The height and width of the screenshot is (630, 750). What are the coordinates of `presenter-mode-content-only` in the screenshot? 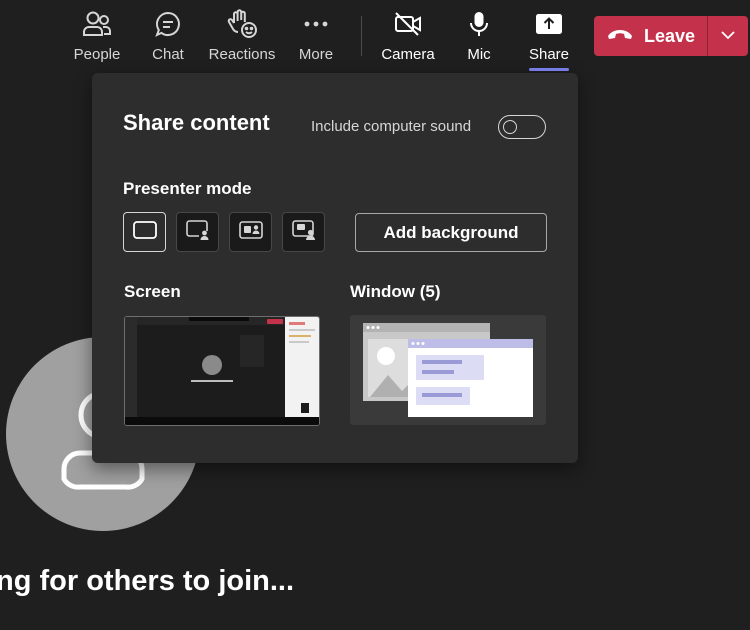 It's located at (144, 232).